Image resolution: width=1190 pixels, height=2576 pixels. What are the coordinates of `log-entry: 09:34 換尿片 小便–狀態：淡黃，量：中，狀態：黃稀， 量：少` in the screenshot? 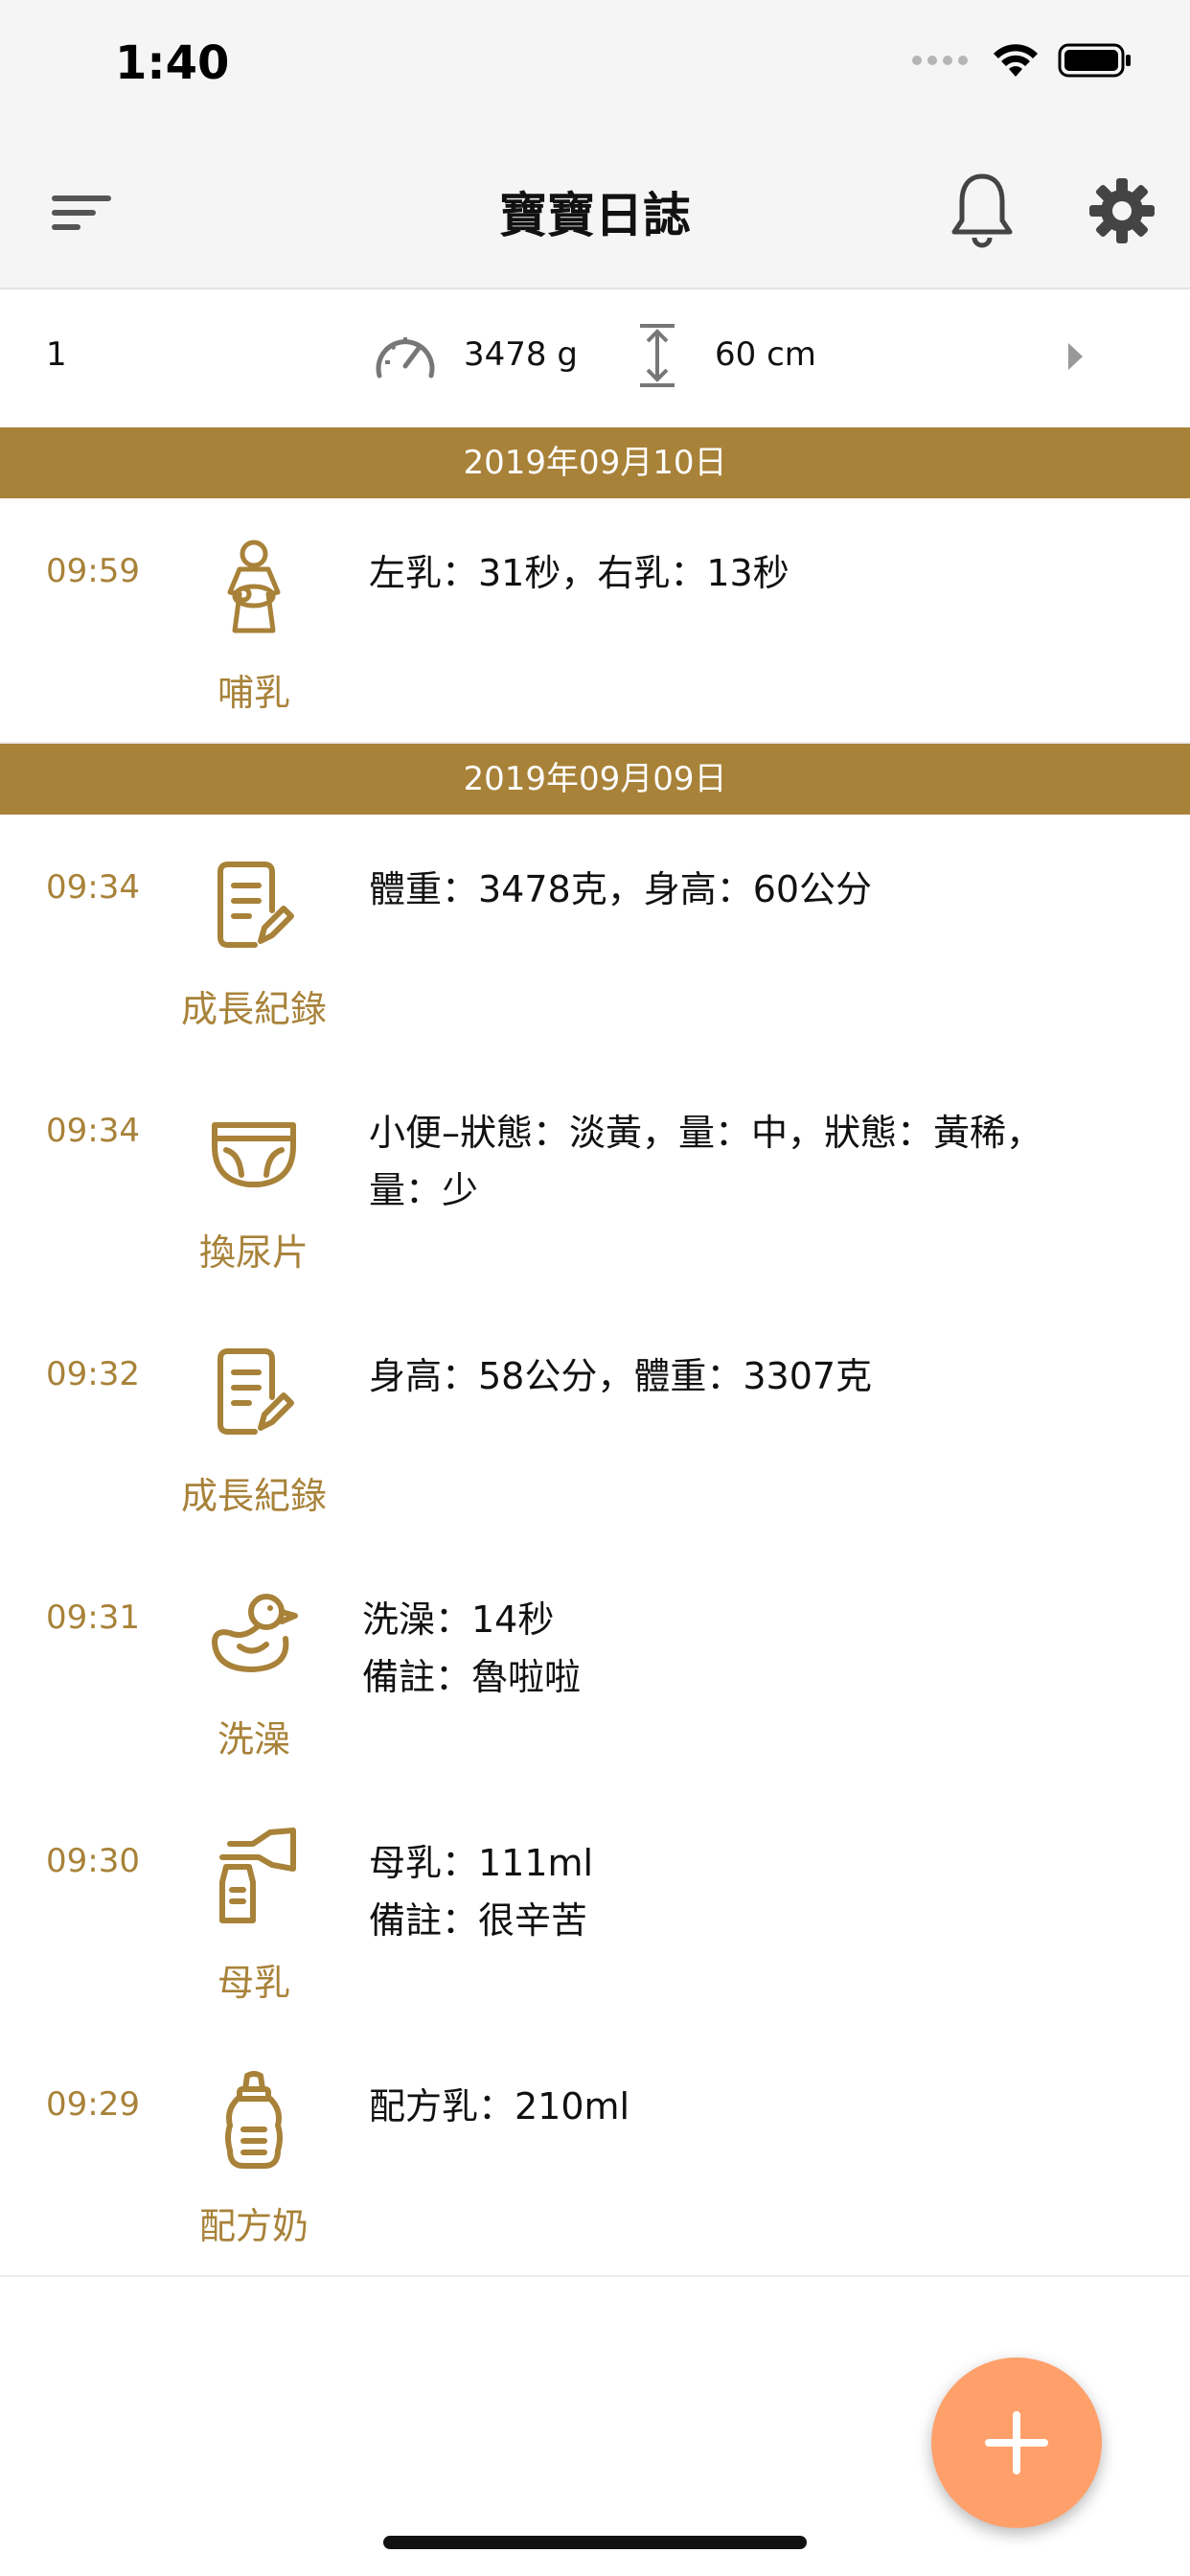 It's located at (595, 1180).